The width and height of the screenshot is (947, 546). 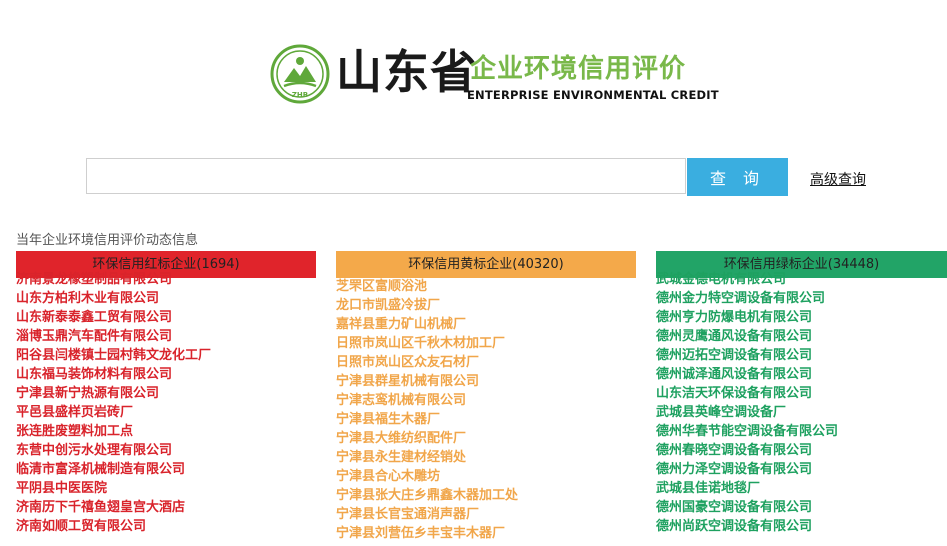 What do you see at coordinates (166, 469) in the screenshot?
I see `list-item: 临清市富泽机械制造有限公司` at bounding box center [166, 469].